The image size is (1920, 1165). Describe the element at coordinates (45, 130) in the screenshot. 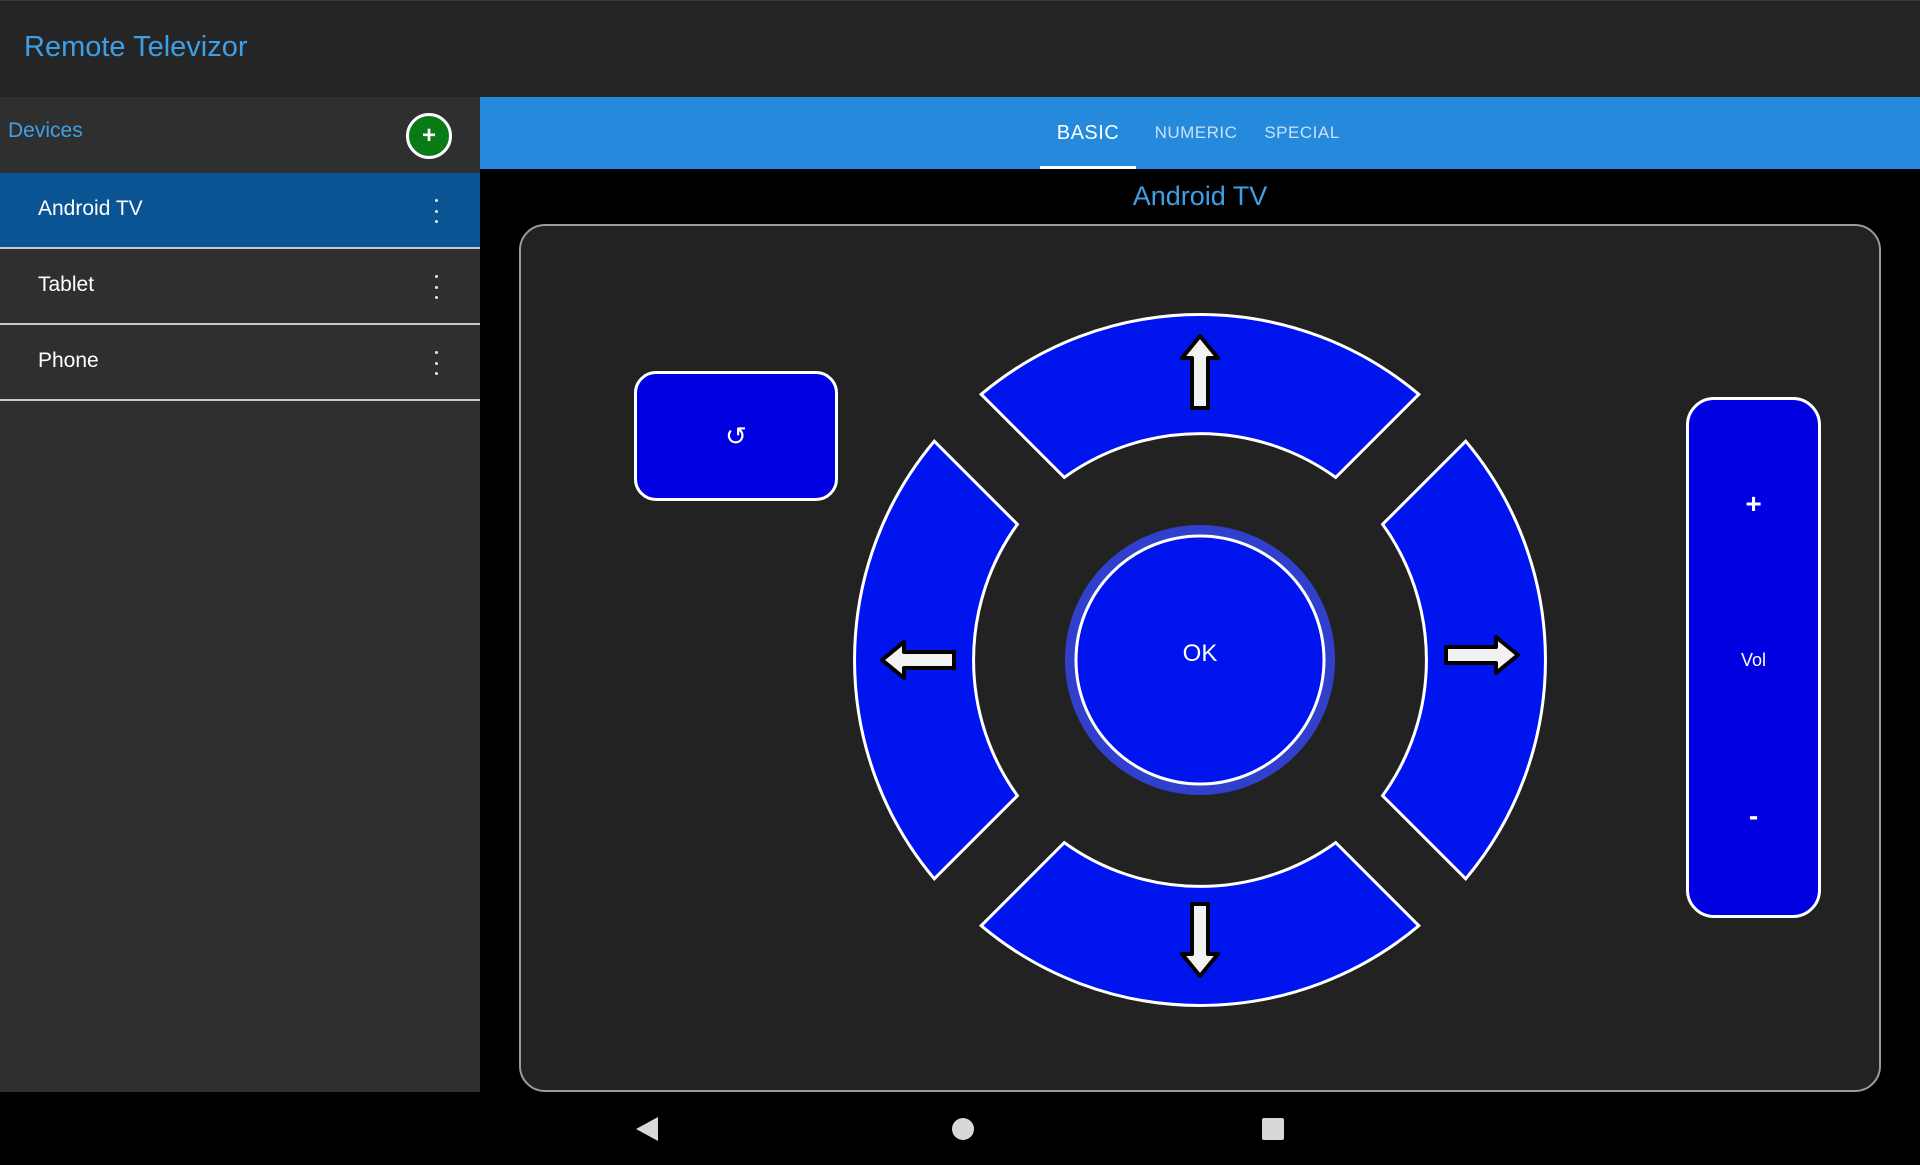

I see `devices-header-label: Devices` at that location.